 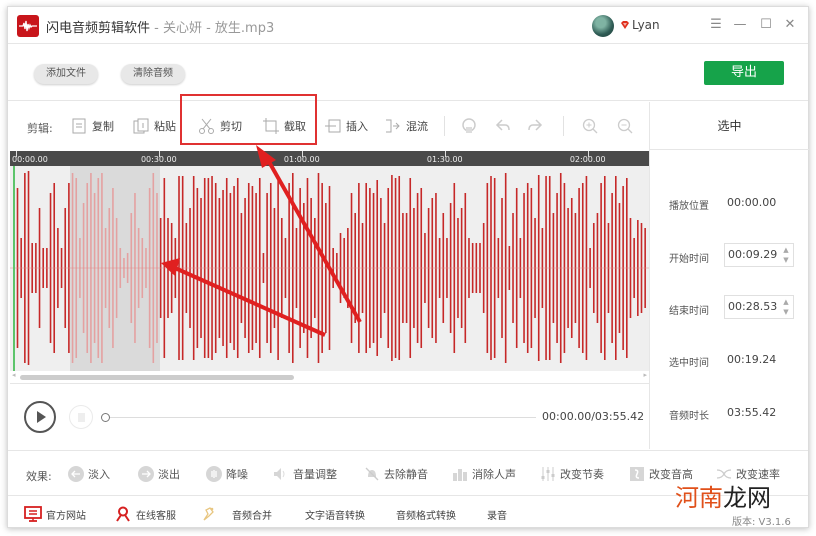 I want to click on menu-button: ☰, so click(x=716, y=25).